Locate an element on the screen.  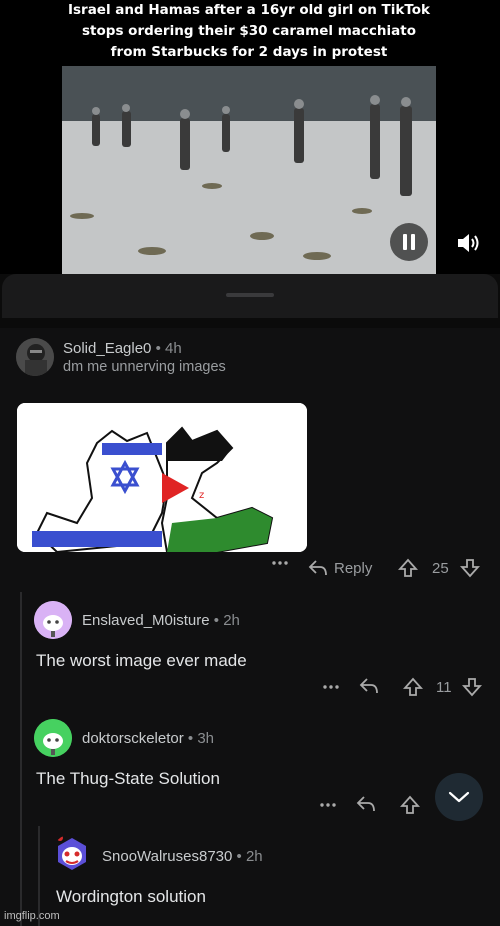
reply-button: Reply is located at coordinates (340, 568).